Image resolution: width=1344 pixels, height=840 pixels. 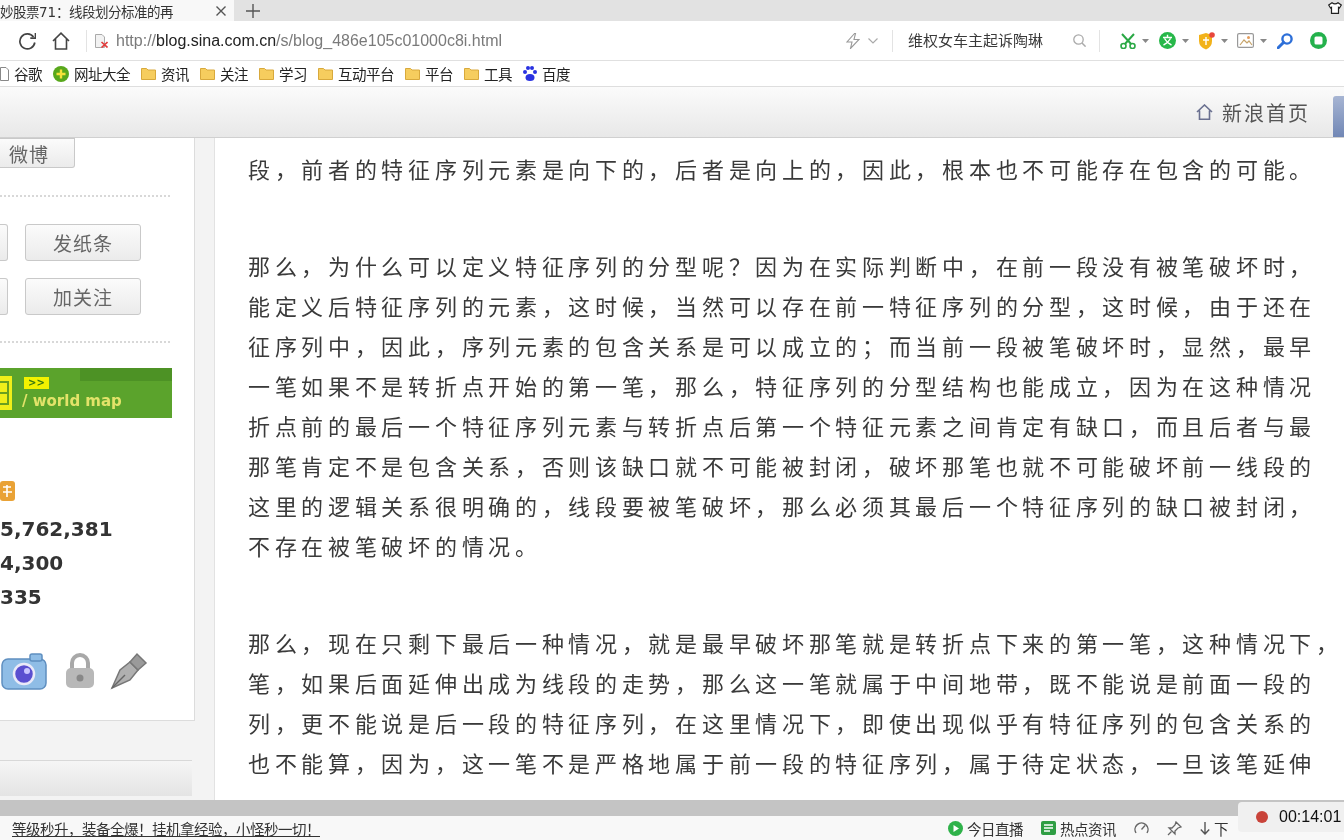 What do you see at coordinates (37, 153) in the screenshot?
I see `weibo-button: 微博` at bounding box center [37, 153].